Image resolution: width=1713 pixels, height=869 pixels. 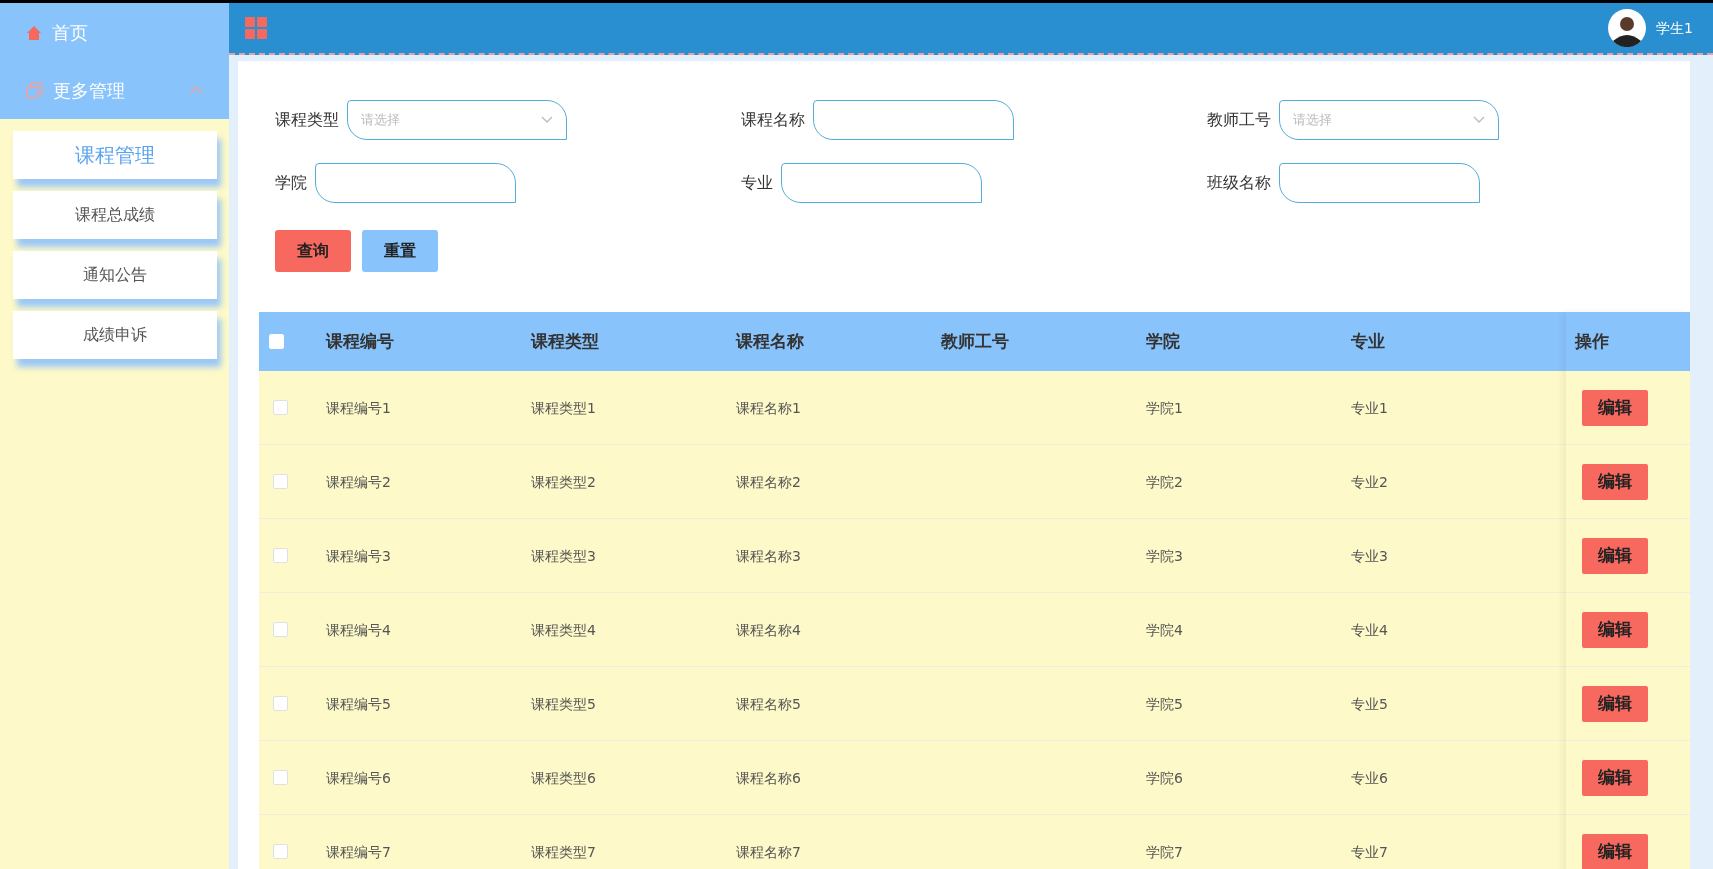 I want to click on table-cell: 学院2, so click(x=1164, y=481).